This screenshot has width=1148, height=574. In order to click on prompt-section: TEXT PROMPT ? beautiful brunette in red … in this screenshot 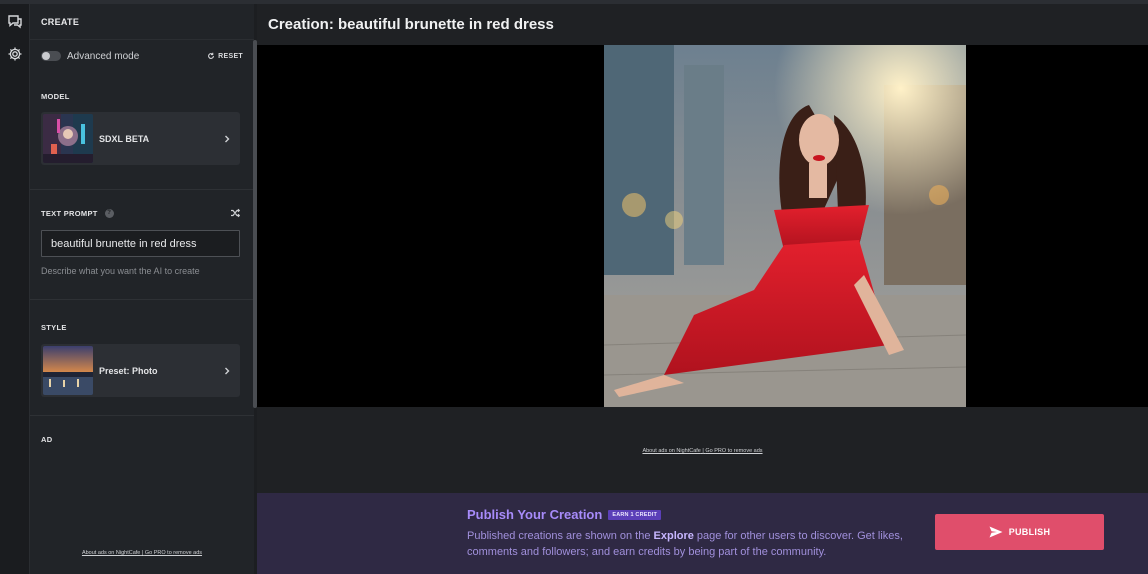, I will do `click(142, 245)`.